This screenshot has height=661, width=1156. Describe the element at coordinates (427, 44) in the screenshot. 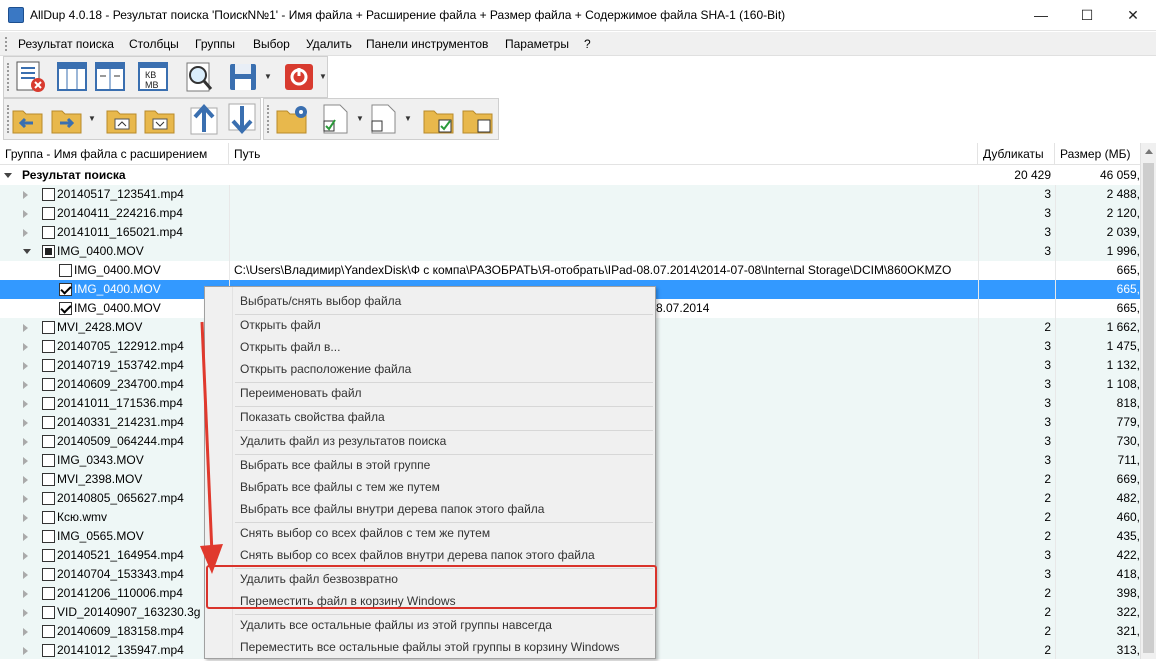

I see `menu-toolbars: Панели инструментов` at that location.